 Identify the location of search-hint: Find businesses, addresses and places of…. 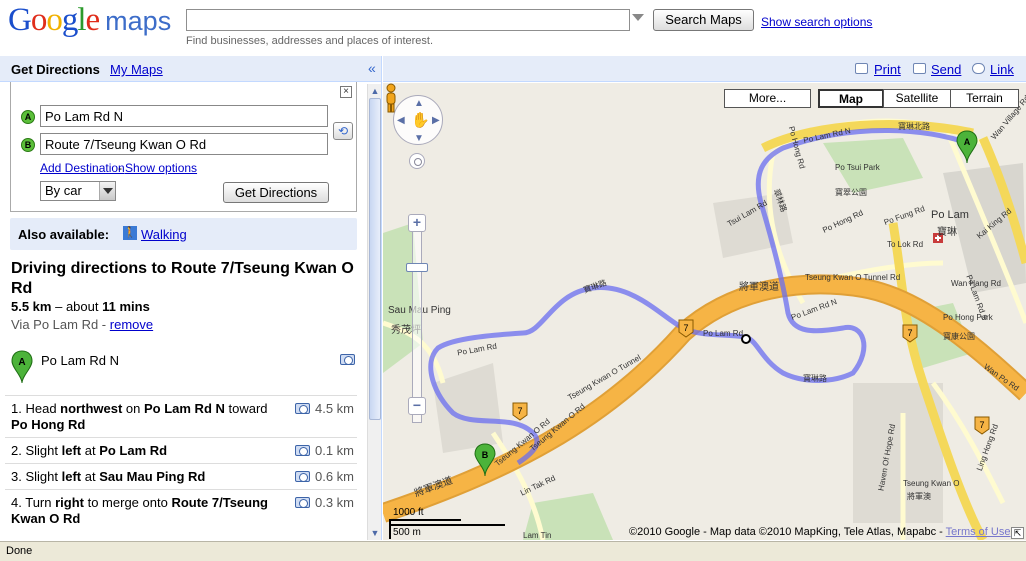
(310, 41).